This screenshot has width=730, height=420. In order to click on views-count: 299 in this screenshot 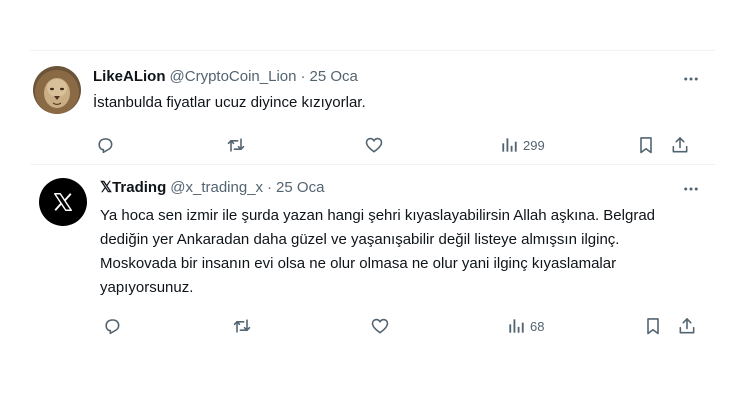, I will do `click(534, 145)`.